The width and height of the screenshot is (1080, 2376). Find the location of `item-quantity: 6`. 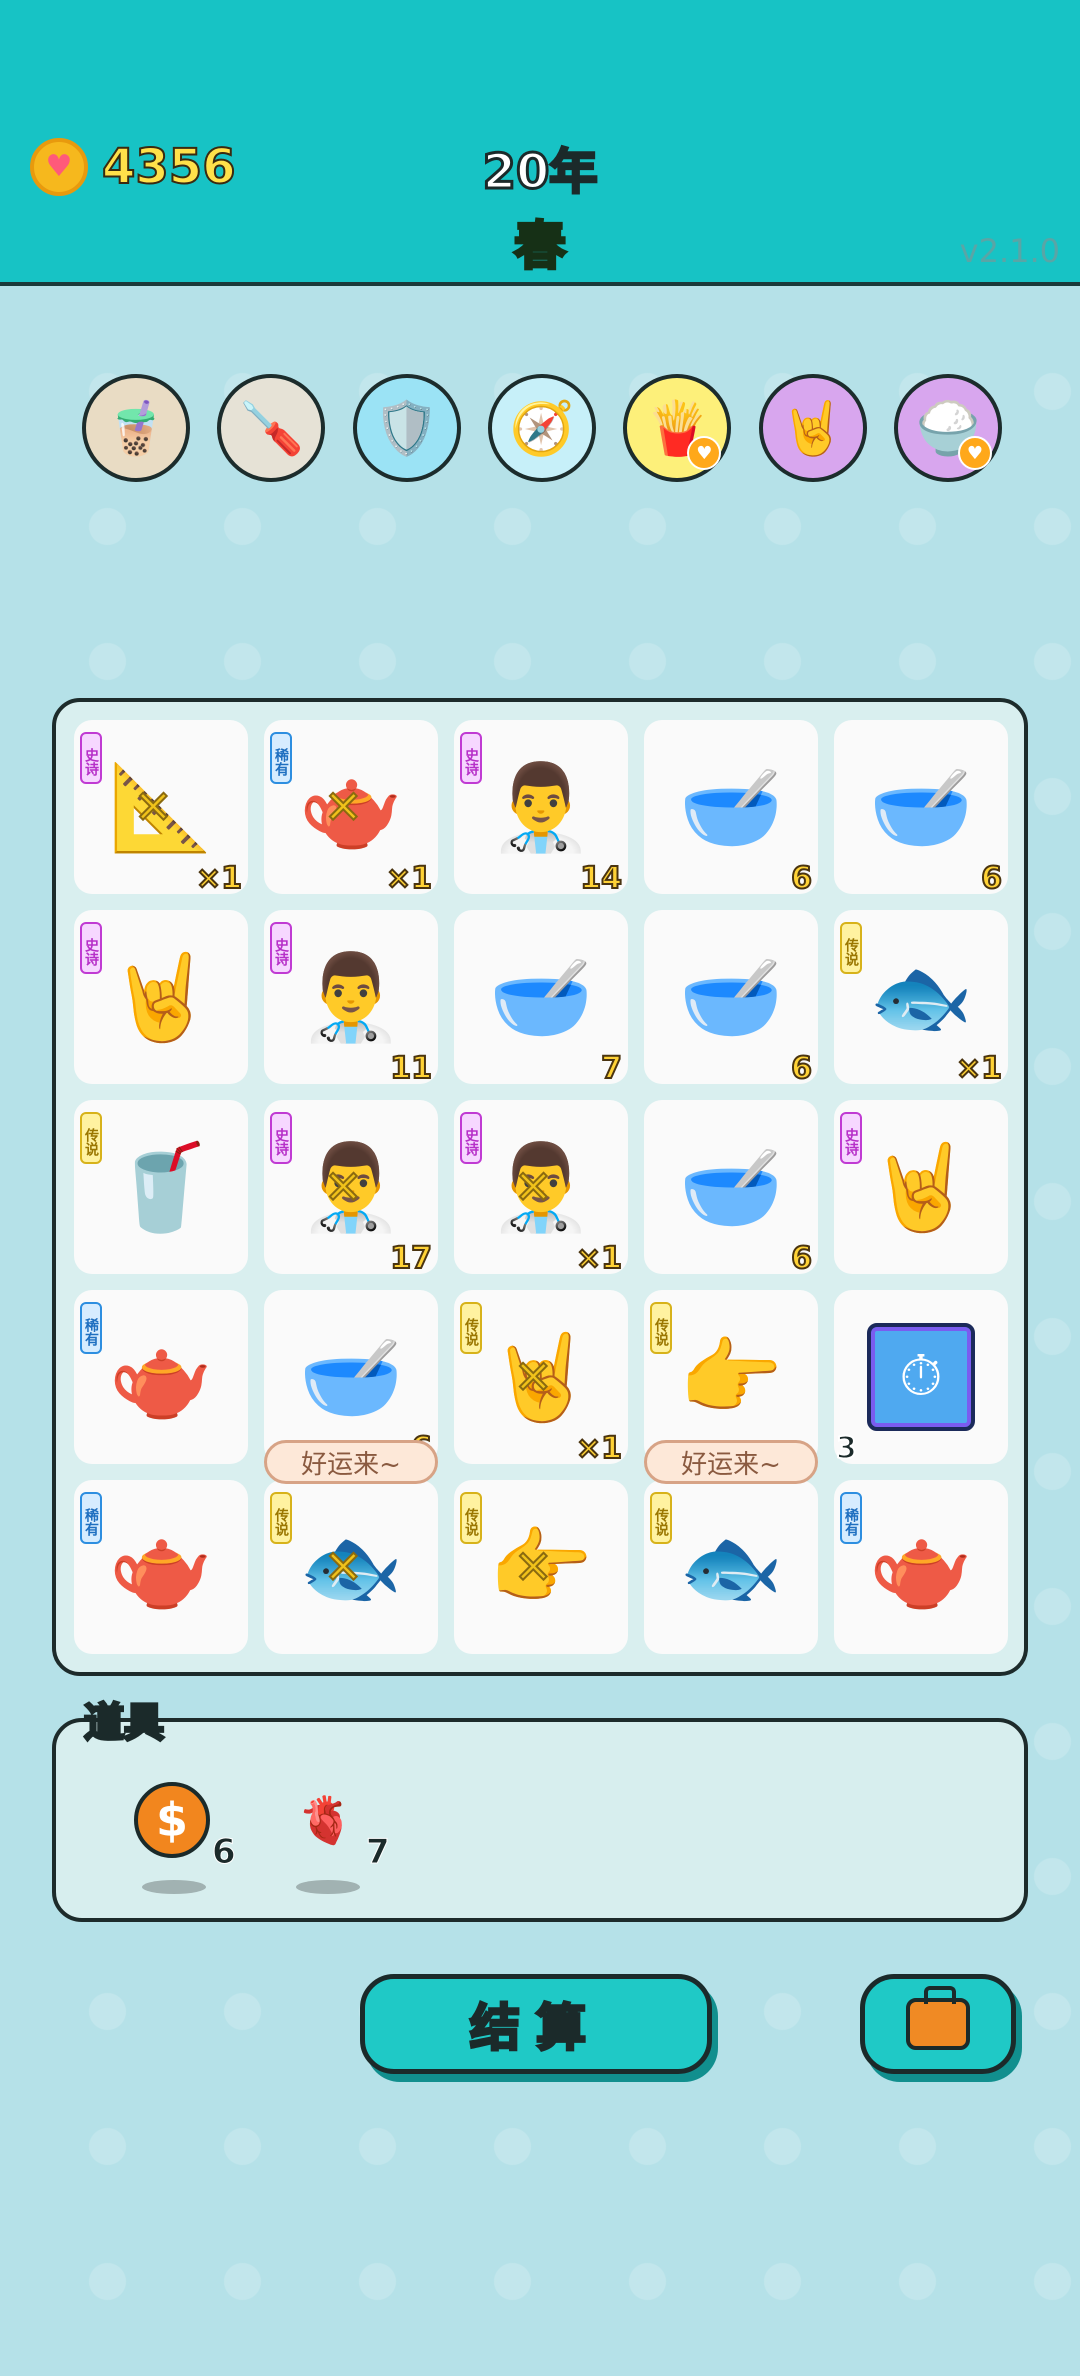

item-quantity: 6 is located at coordinates (224, 1852).